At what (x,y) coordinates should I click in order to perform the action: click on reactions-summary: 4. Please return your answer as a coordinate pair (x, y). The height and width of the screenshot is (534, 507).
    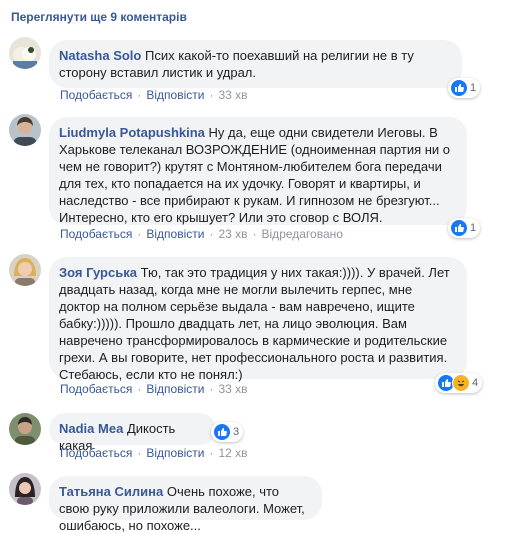
    Looking at the image, I should click on (459, 383).